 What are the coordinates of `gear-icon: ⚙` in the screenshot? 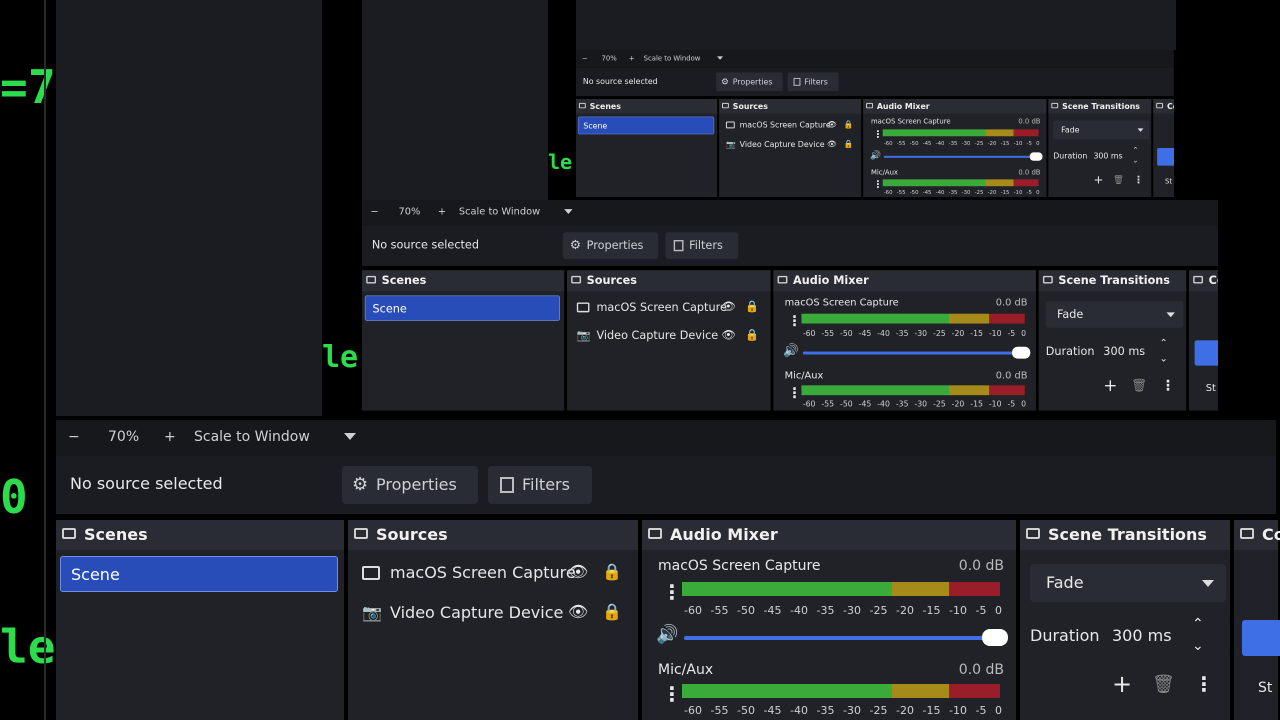 It's located at (575, 245).